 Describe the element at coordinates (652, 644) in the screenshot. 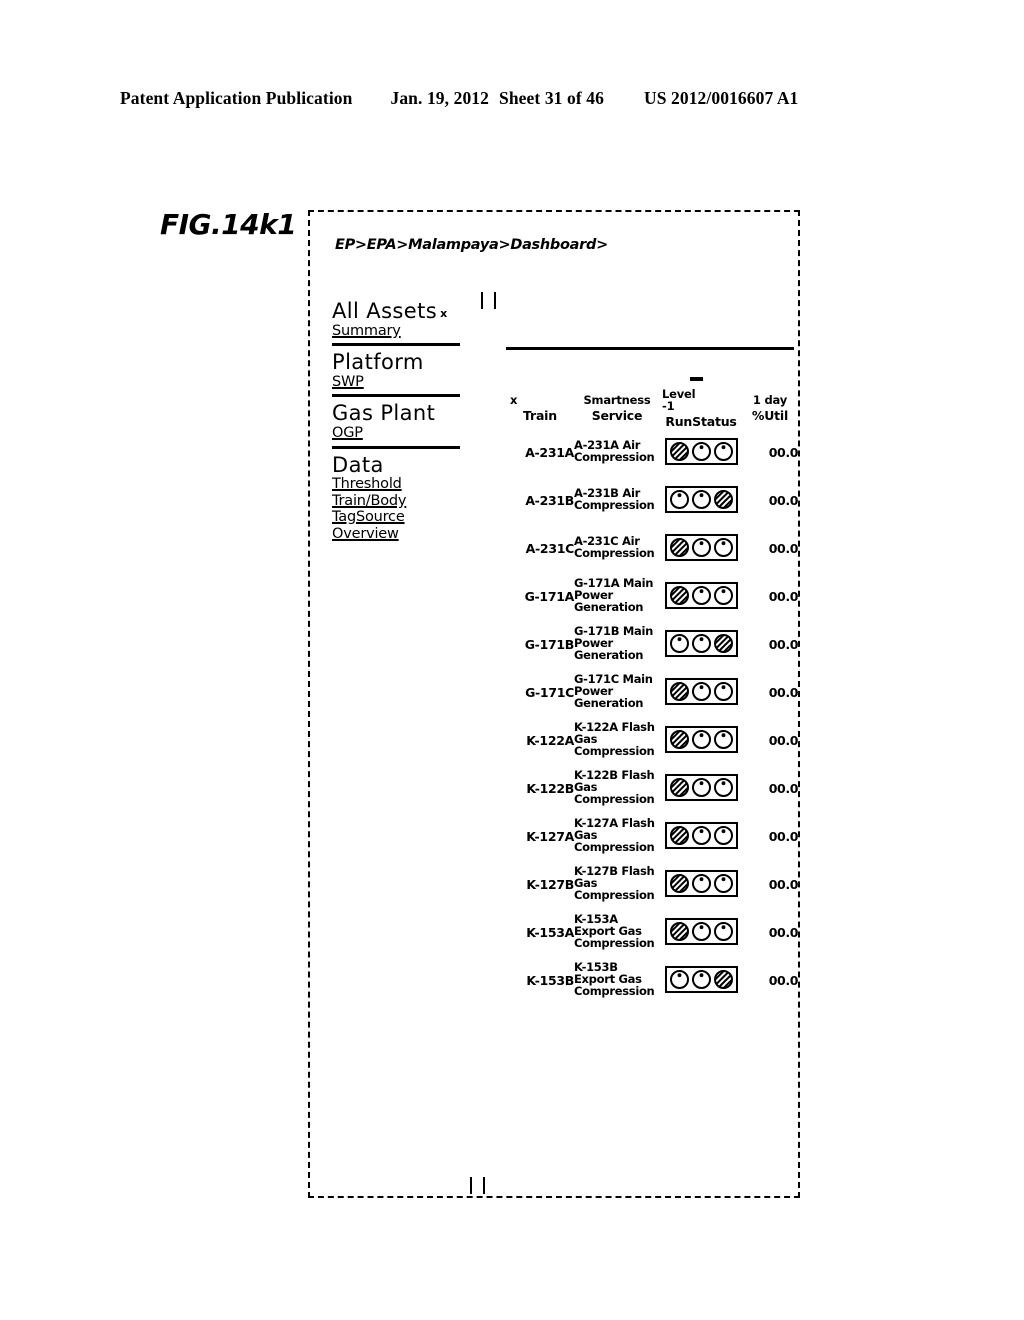

I see `table-row: G-171B G-171B Main Power Generation 00.0` at that location.